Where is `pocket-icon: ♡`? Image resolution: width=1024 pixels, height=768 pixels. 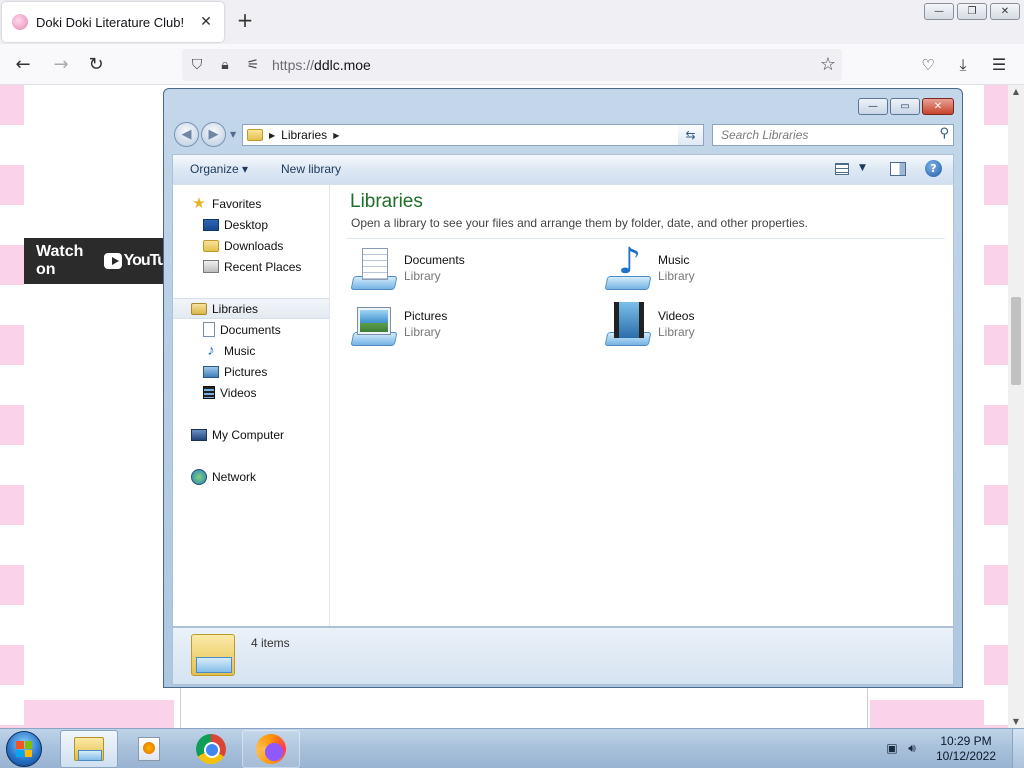
pocket-icon: ♡ is located at coordinates (928, 65).